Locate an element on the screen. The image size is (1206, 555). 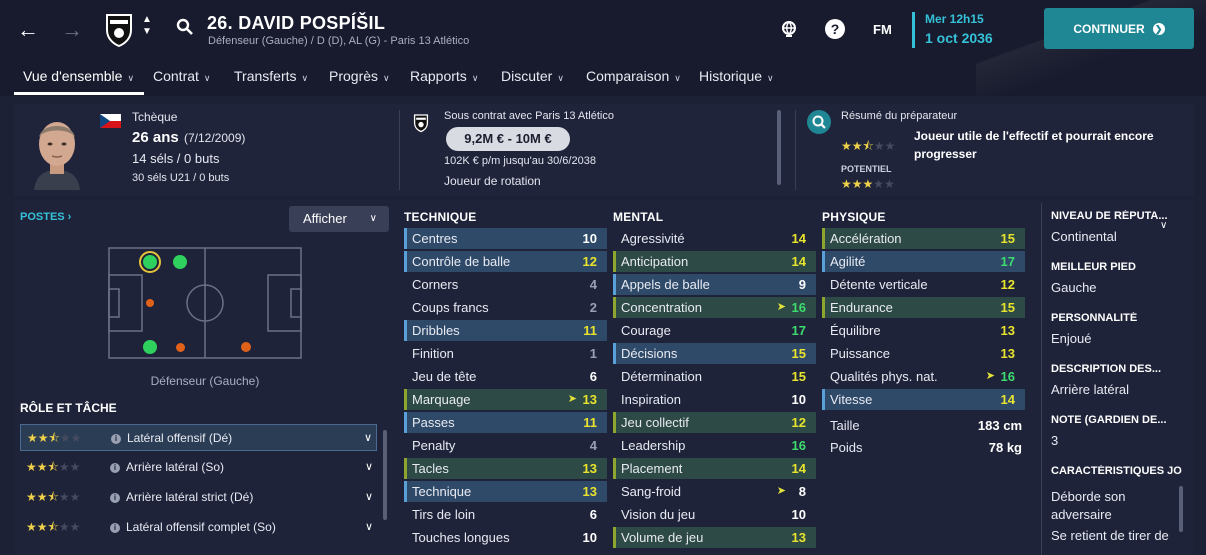
attribute-row: Vision du jeu 10 is located at coordinates (714, 514).